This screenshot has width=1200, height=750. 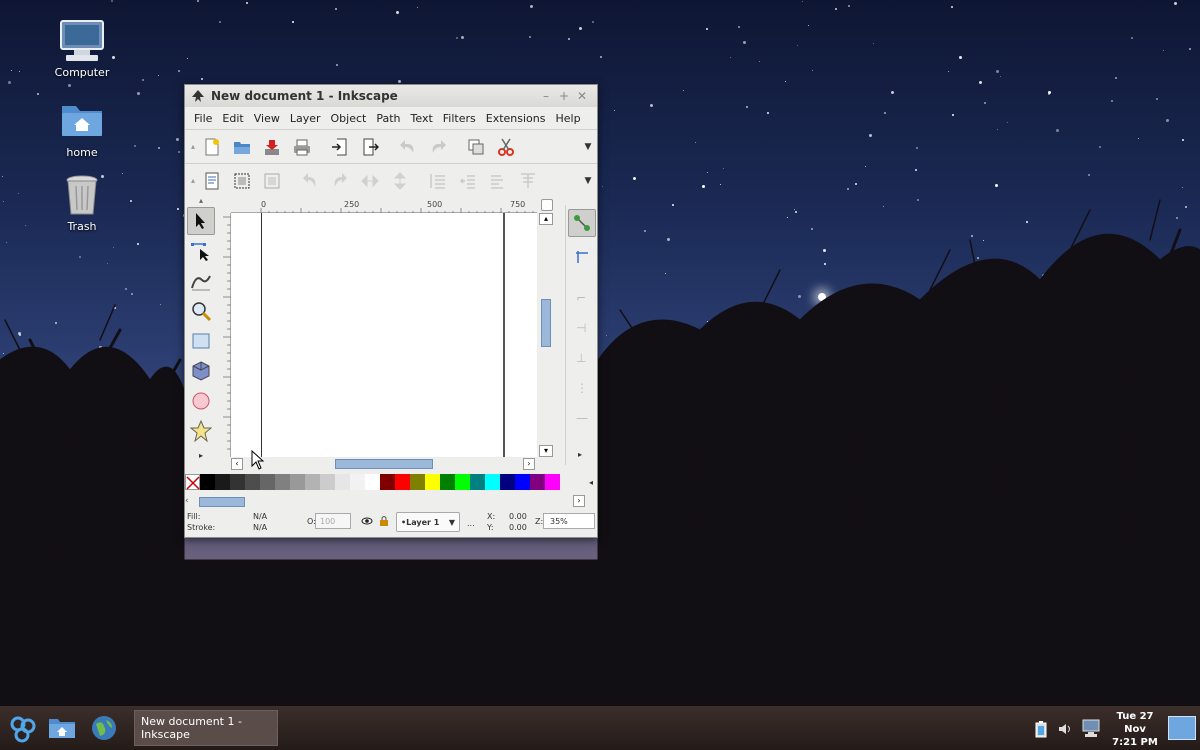 What do you see at coordinates (201, 431) in the screenshot?
I see `star-tool` at bounding box center [201, 431].